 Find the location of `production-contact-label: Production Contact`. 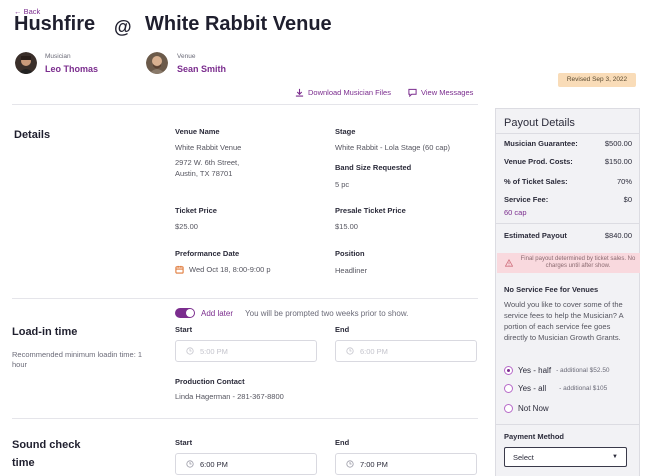

production-contact-label: Production Contact is located at coordinates (210, 381).